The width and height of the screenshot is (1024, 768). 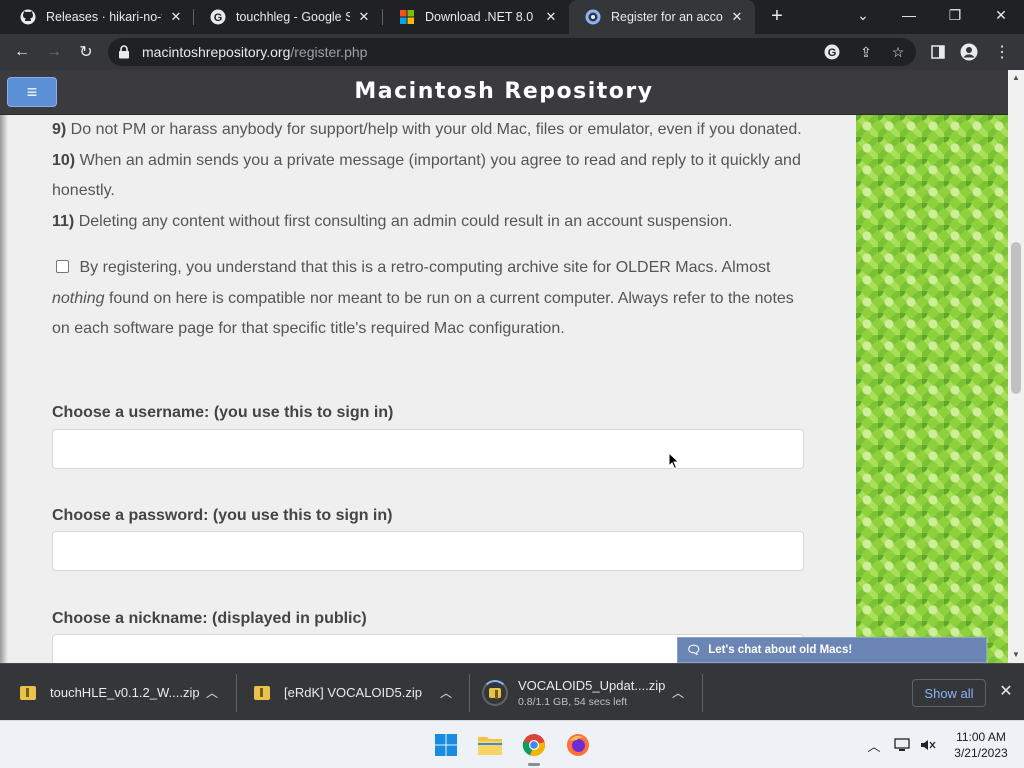 I want to click on tab-title: Register for an account, so click(x=667, y=17).